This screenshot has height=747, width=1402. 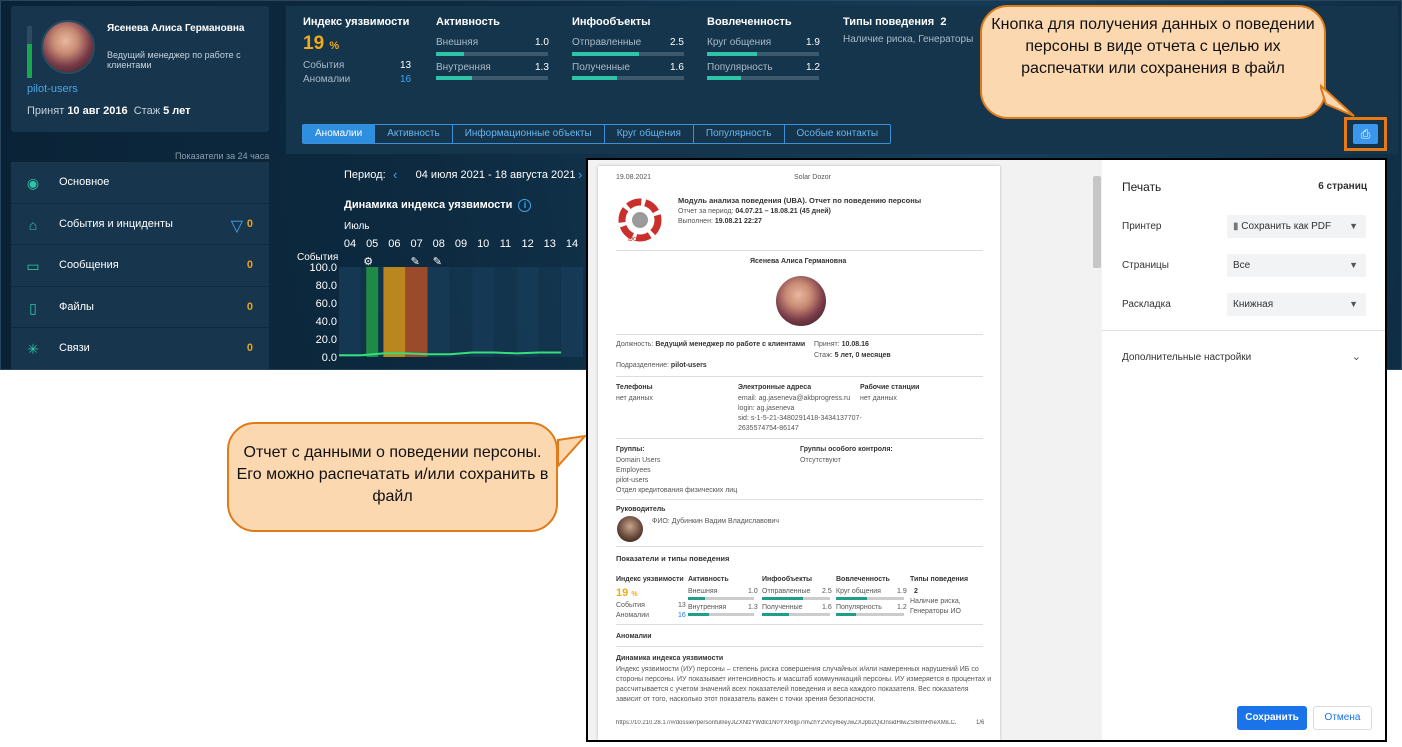 I want to click on printer-icon: ⎙, so click(x=1365, y=134).